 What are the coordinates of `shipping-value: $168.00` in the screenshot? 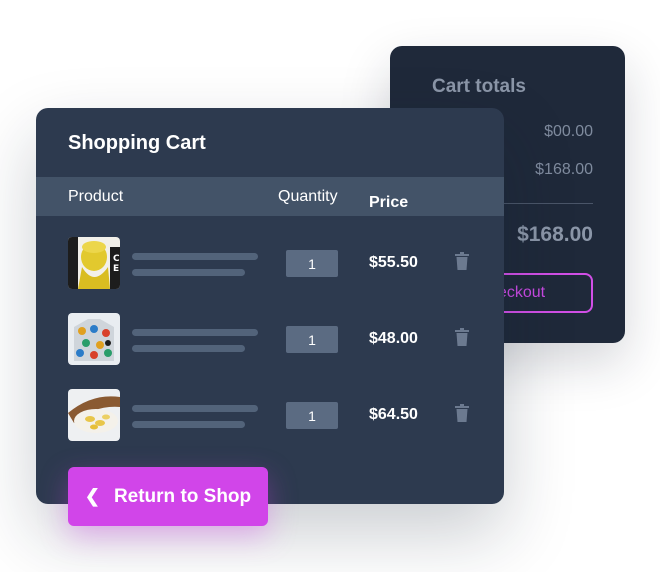 It's located at (564, 169).